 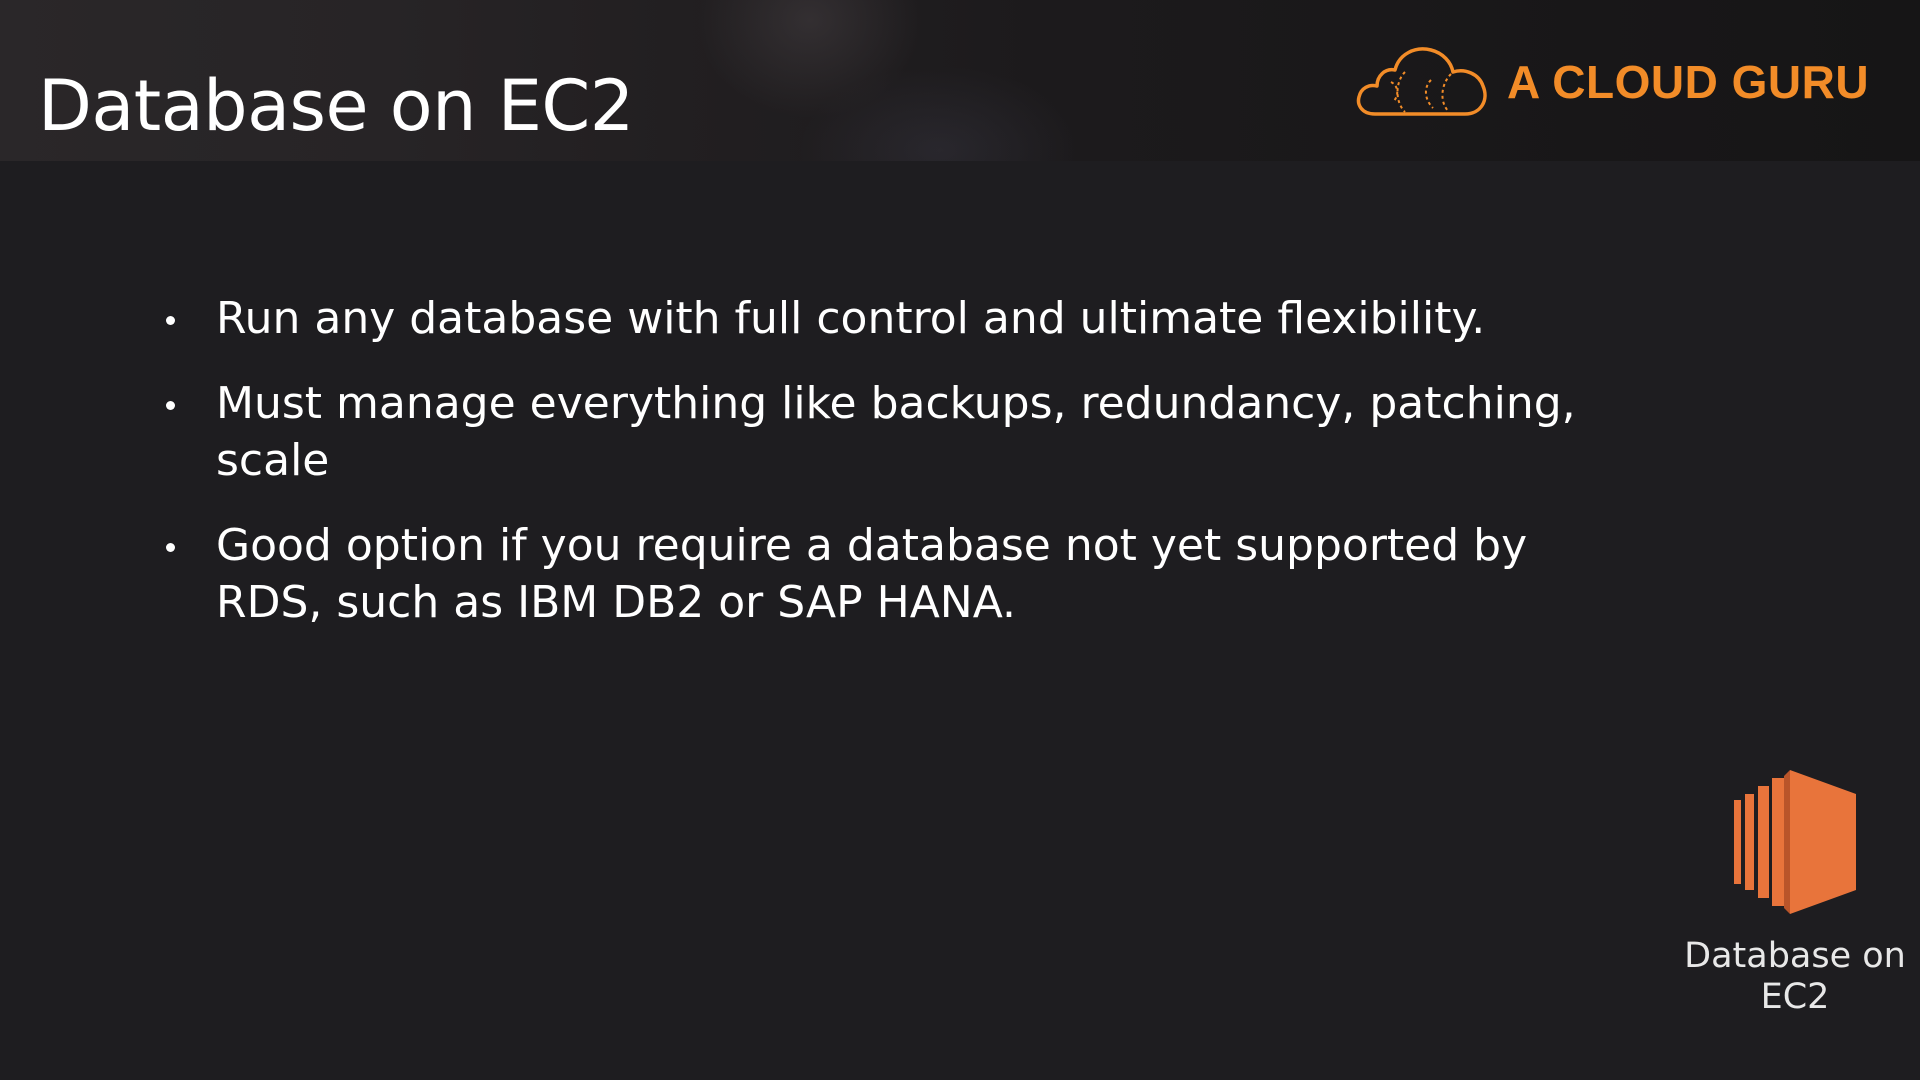 I want to click on a-cloud-guru-logo: A CLOUD GURU, so click(x=1612, y=82).